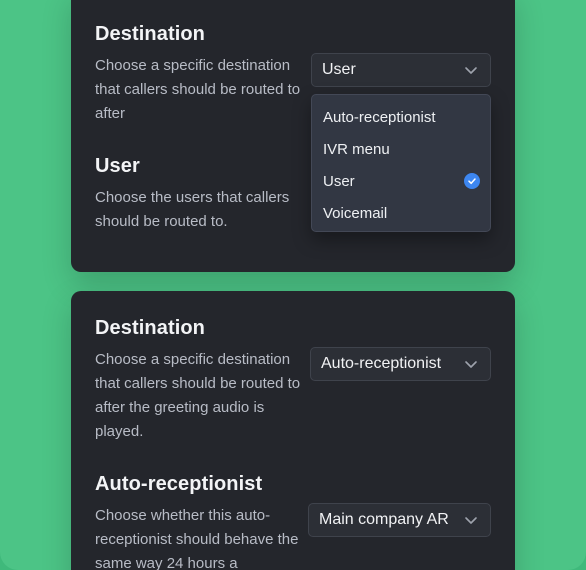  I want to click on auto-receptionist-title: Auto-receptionist, so click(179, 484).